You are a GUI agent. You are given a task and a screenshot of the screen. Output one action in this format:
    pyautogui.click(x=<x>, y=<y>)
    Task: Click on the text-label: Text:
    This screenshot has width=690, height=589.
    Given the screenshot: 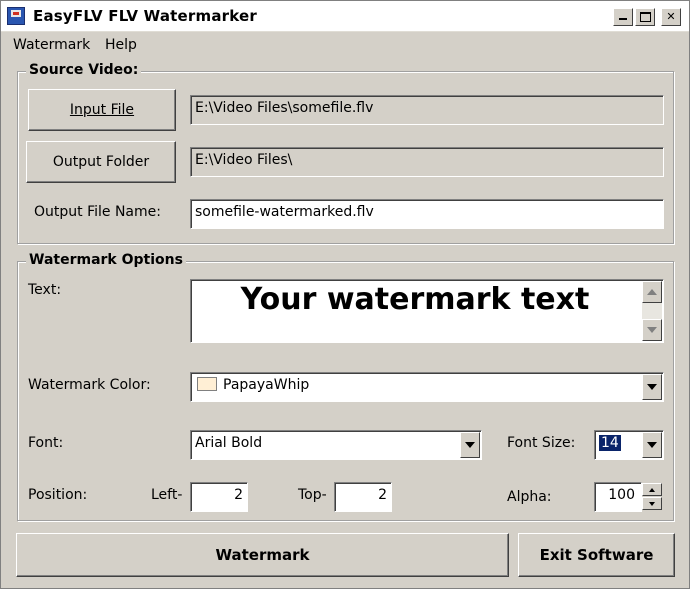 What is the action you would take?
    pyautogui.click(x=45, y=290)
    